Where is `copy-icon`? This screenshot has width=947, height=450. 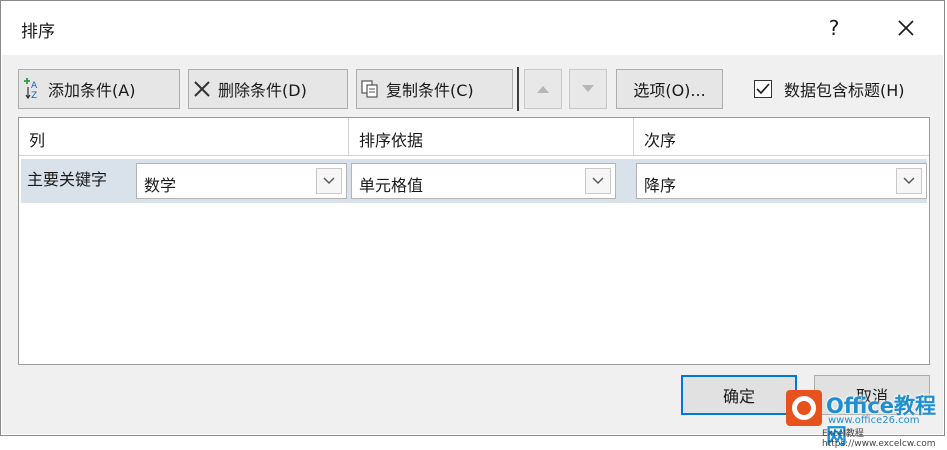
copy-icon is located at coordinates (370, 89).